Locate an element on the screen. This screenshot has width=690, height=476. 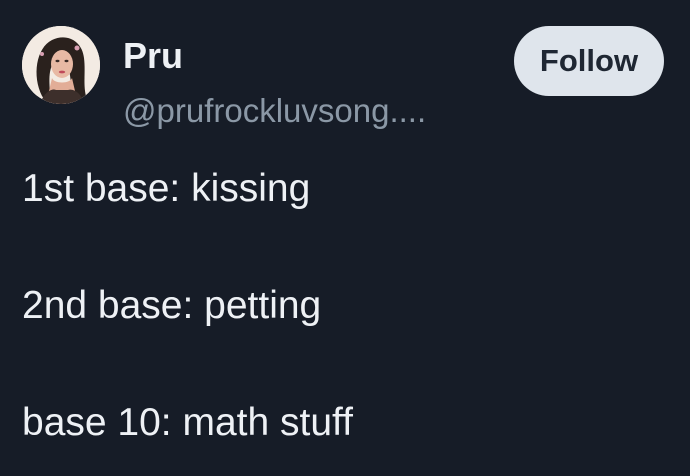
tweet-text-line: 2nd base: petting is located at coordinates (172, 305).